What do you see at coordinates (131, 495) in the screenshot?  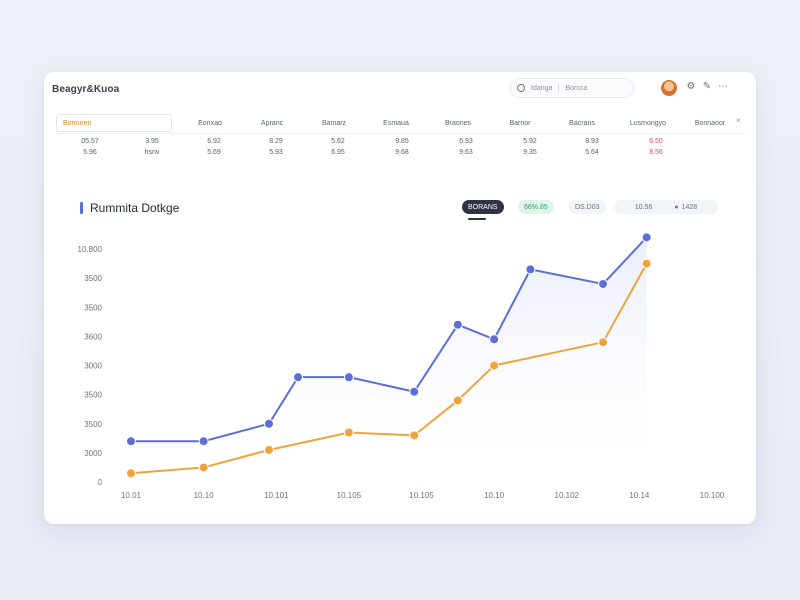 I see `x-tick-label: 10.01` at bounding box center [131, 495].